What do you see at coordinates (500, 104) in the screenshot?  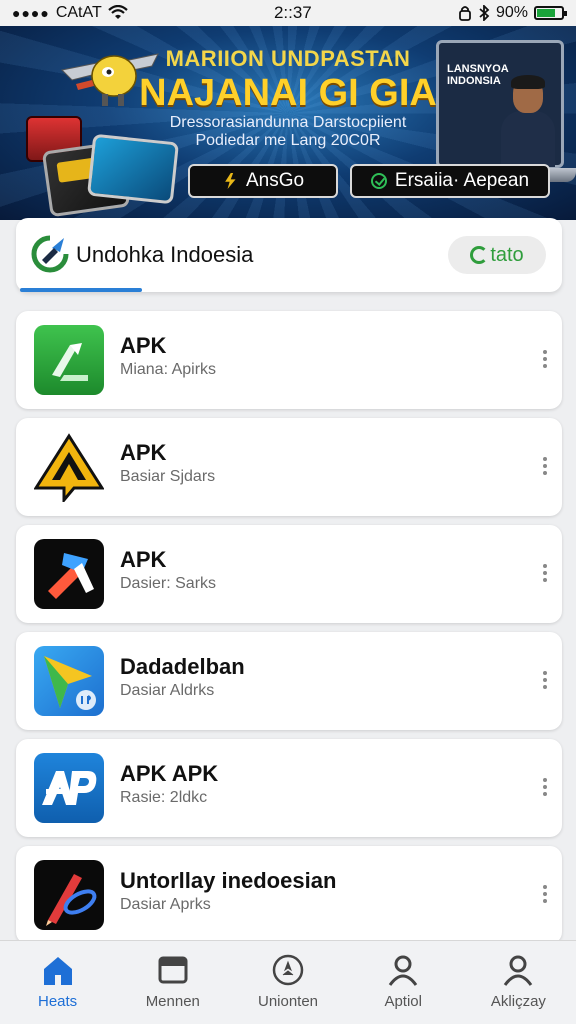 I see `laptop-image: LANSNYOA INDONSIA` at bounding box center [500, 104].